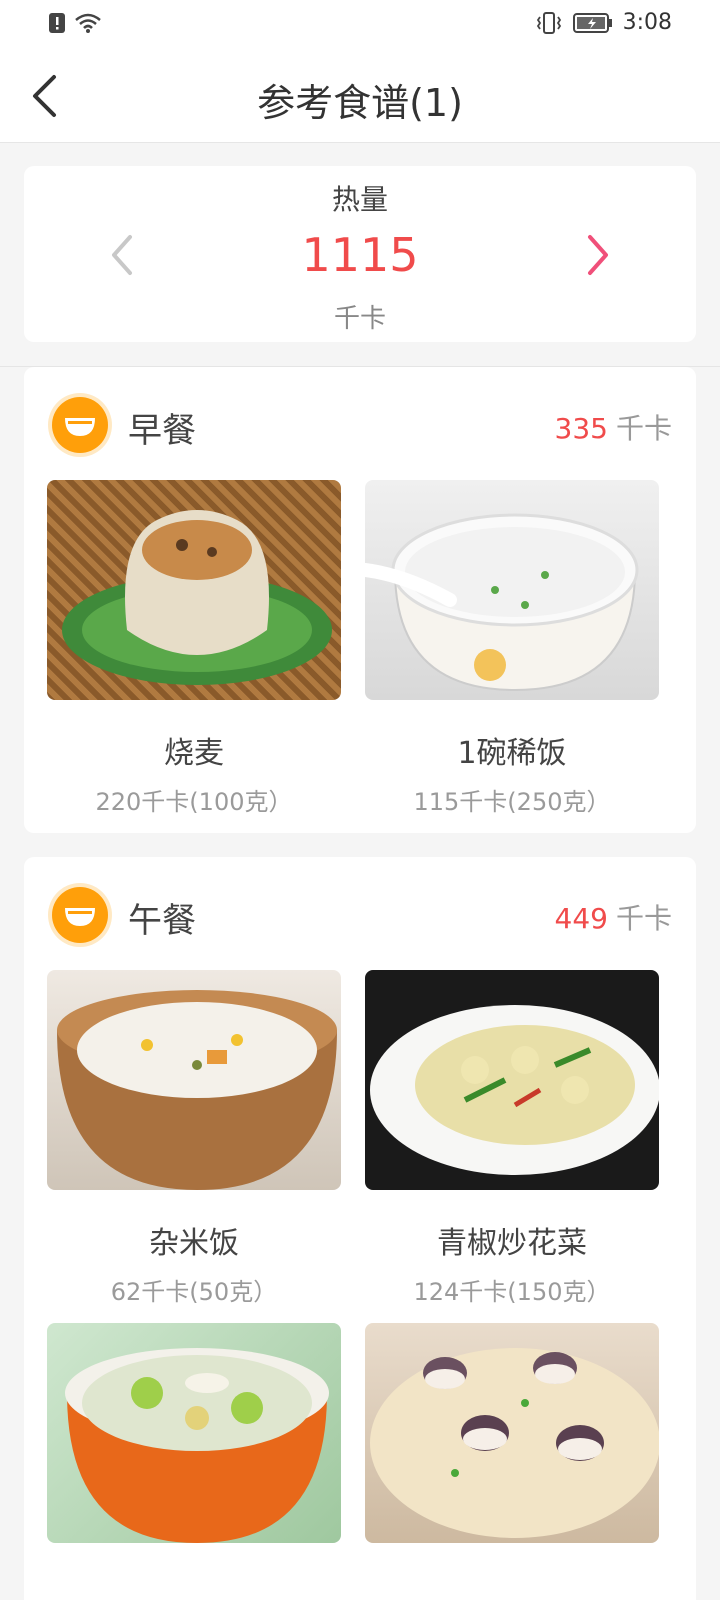  Describe the element at coordinates (512, 802) in the screenshot. I see `food-detail: 115千卡(250克）` at that location.